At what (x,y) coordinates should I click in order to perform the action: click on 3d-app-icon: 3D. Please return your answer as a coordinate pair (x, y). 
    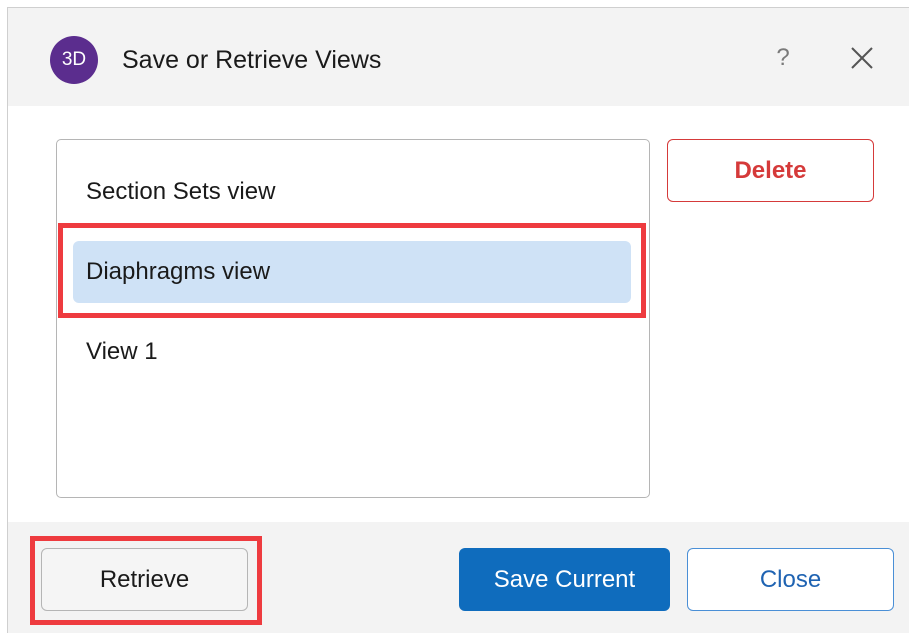
    Looking at the image, I should click on (74, 60).